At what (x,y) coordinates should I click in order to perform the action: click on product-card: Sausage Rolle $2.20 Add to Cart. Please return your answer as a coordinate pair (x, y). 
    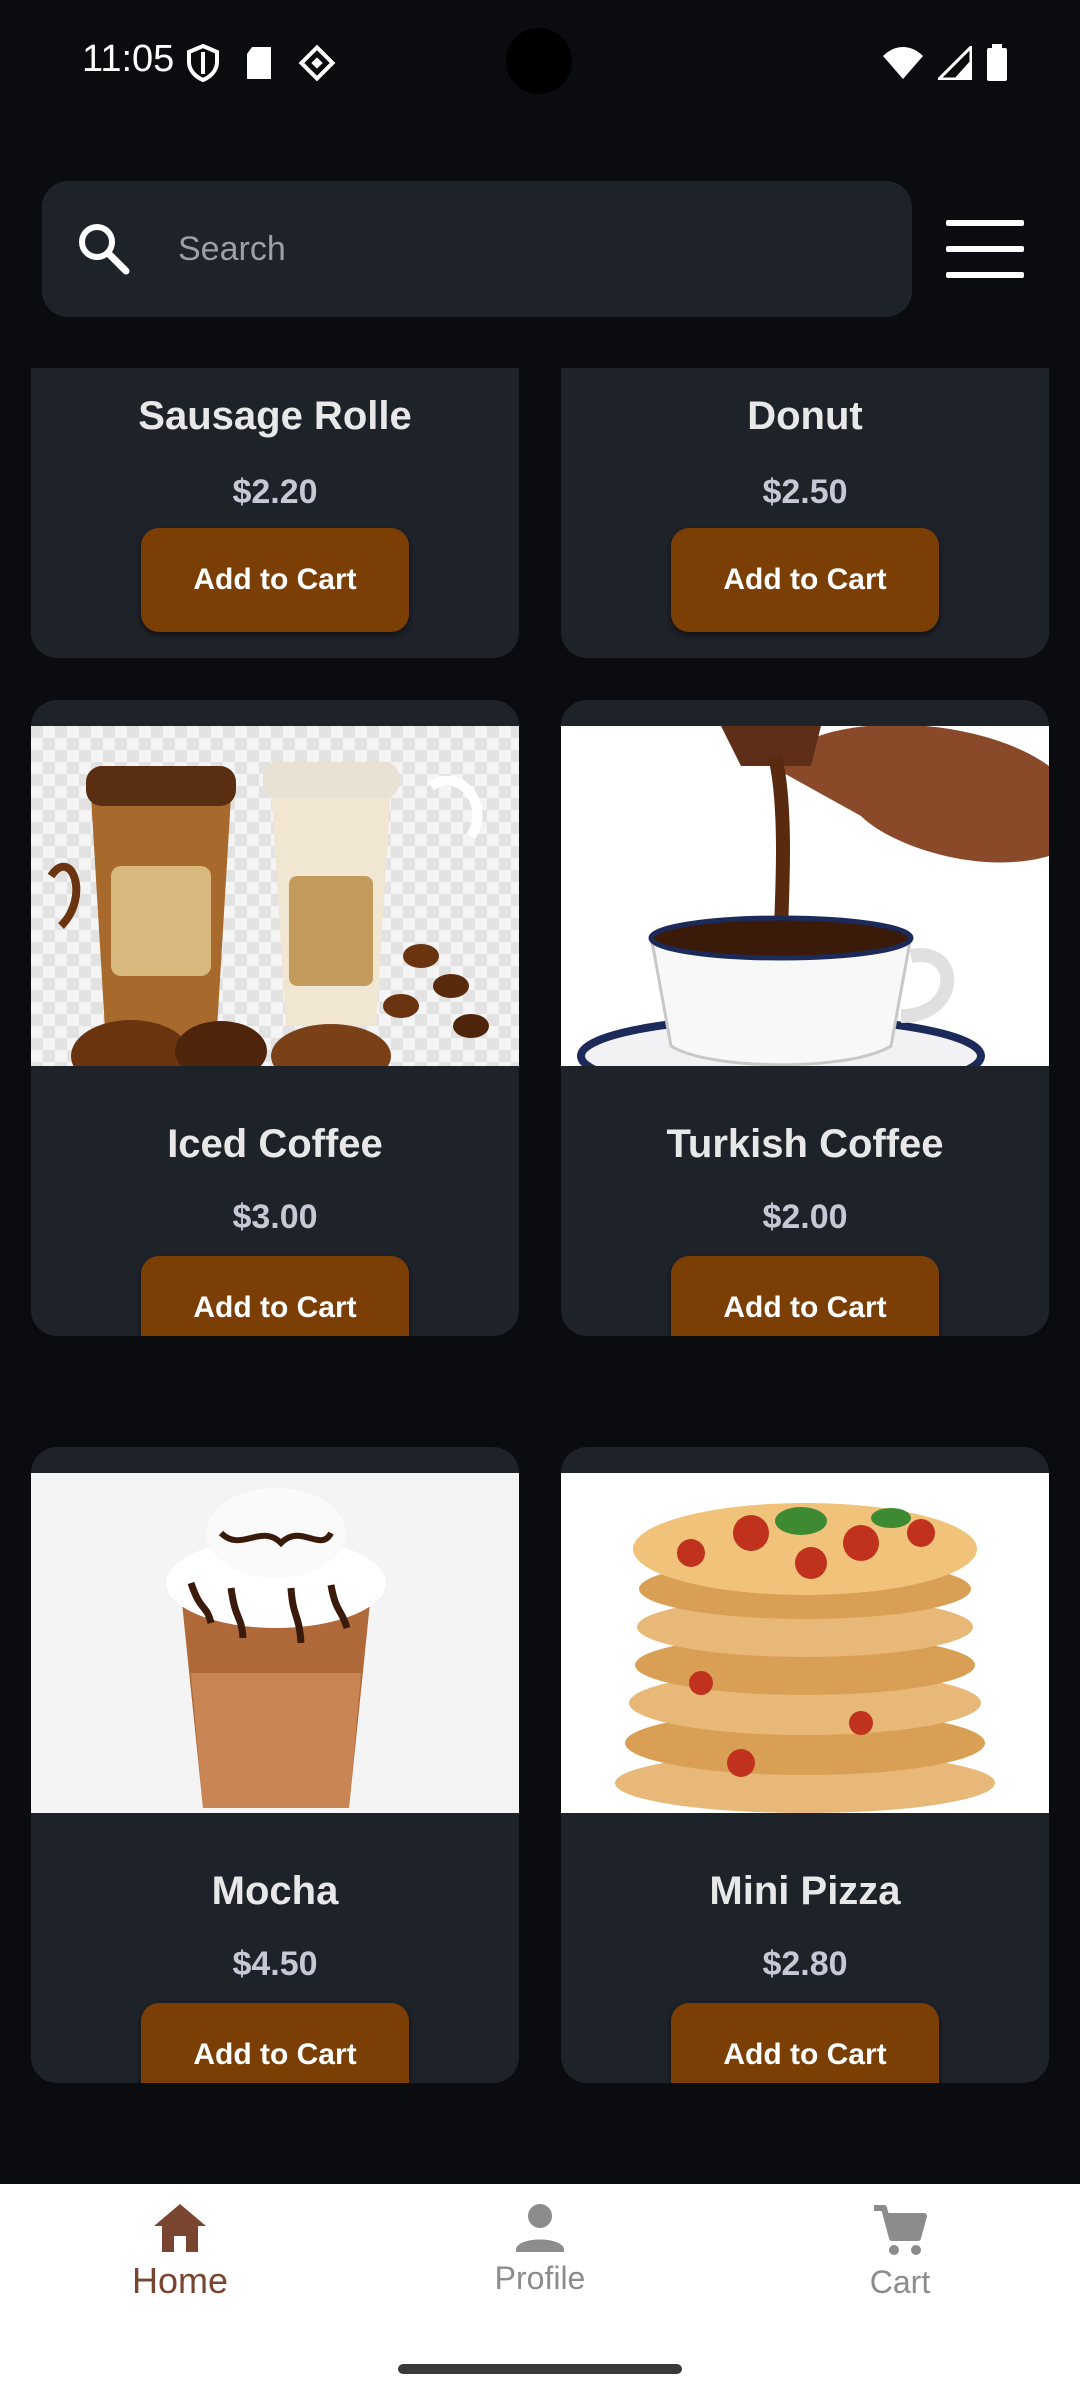
    Looking at the image, I should click on (275, 513).